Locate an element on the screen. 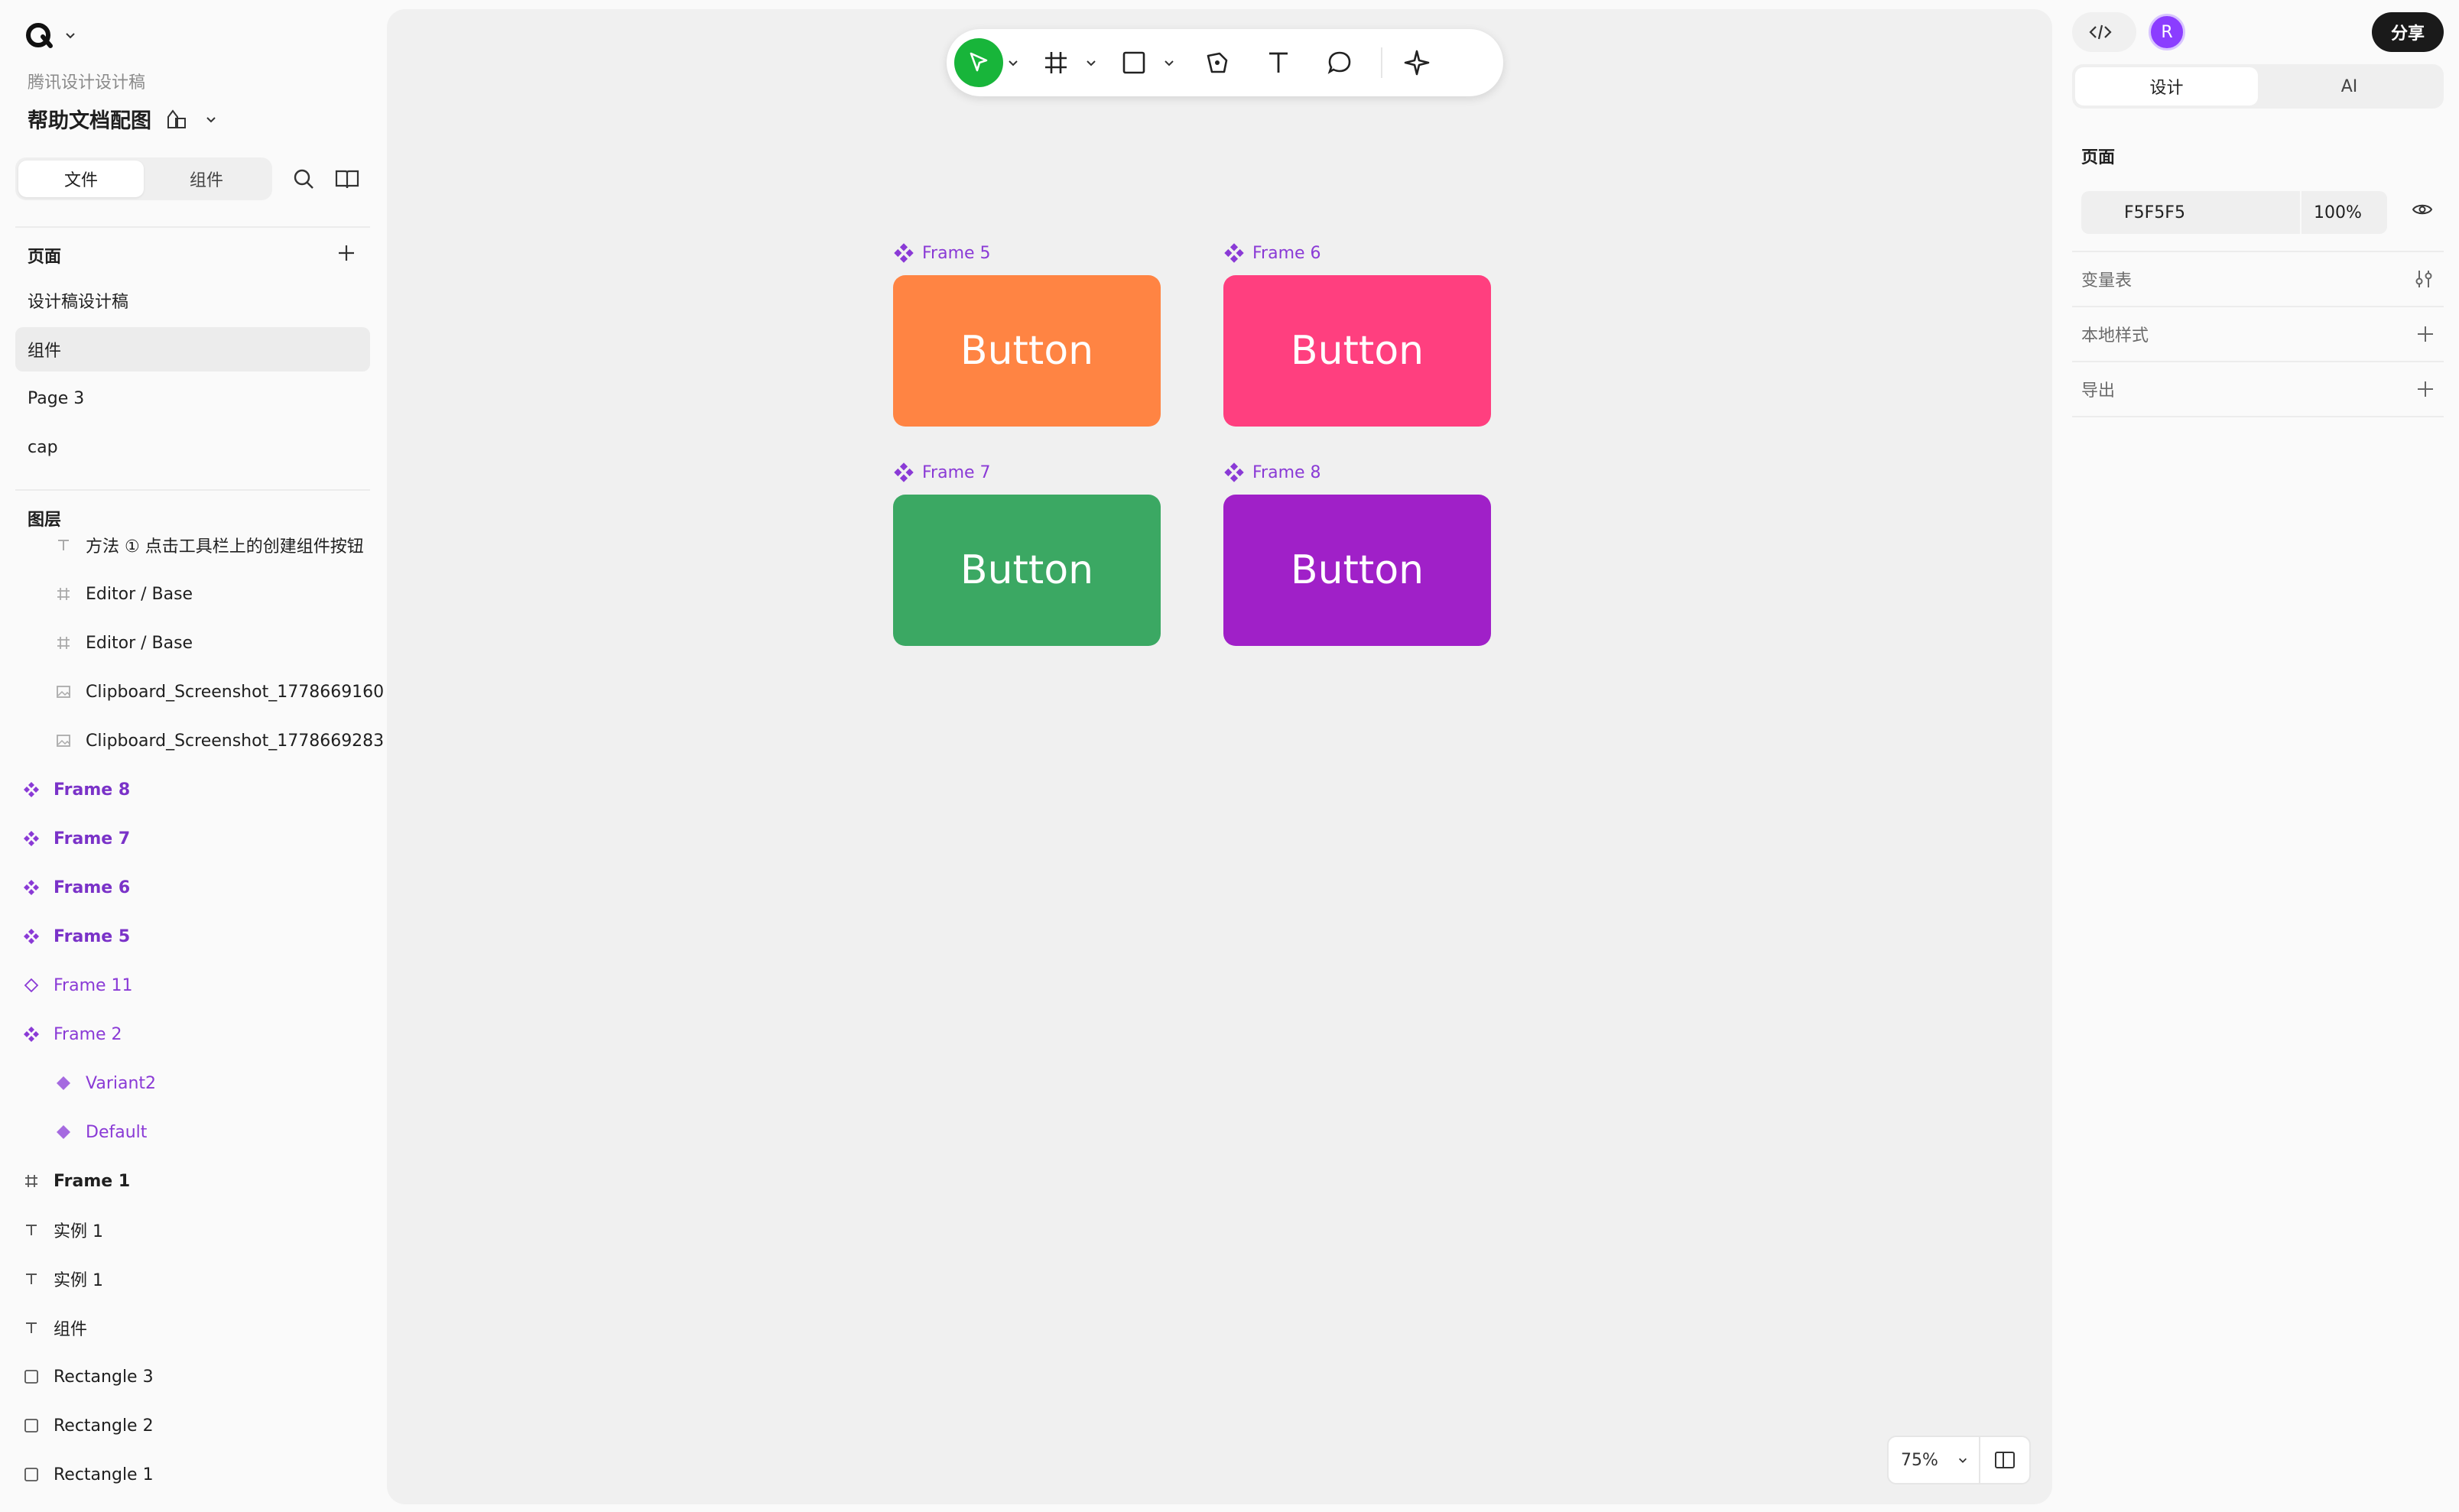  local-styles-row: 本地样式 is located at coordinates (2258, 334).